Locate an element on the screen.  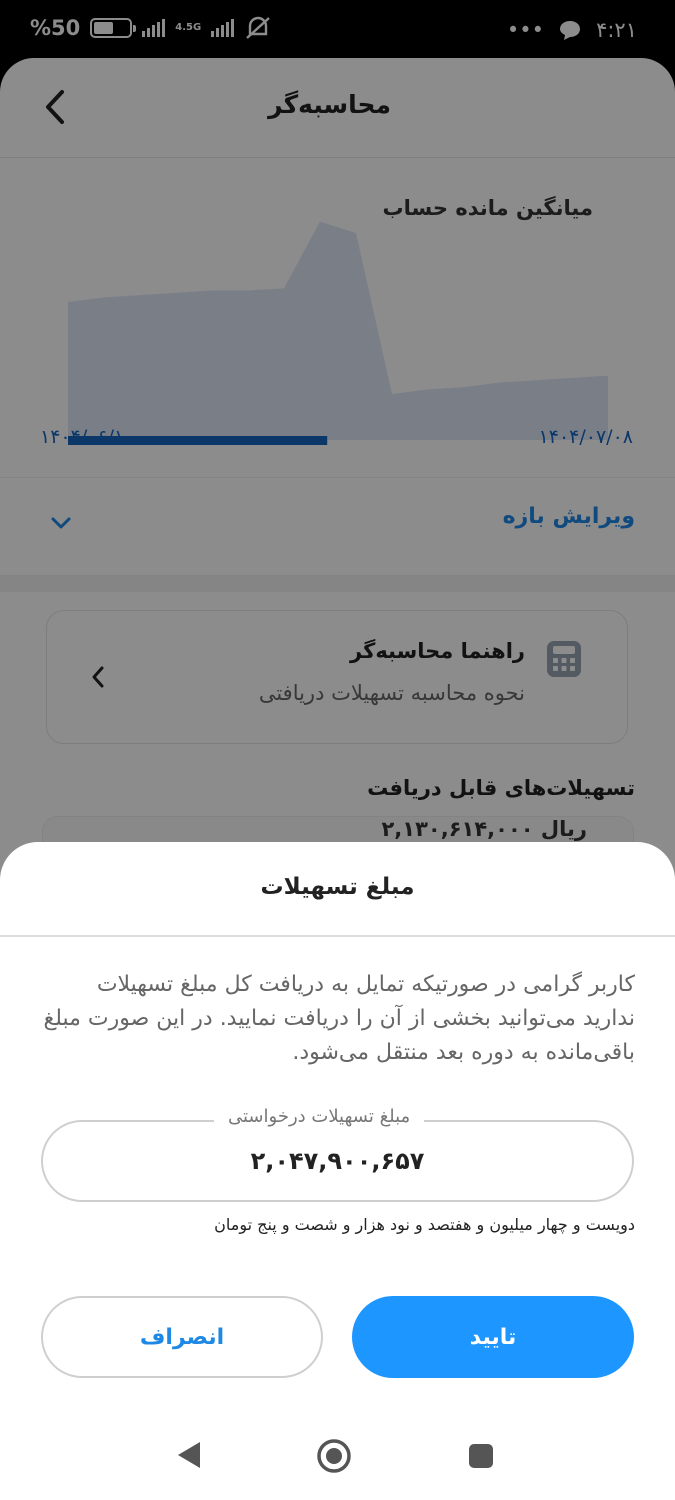
amount-field-label: مبلغ تسهیلات درخواستی is located at coordinates (319, 1116).